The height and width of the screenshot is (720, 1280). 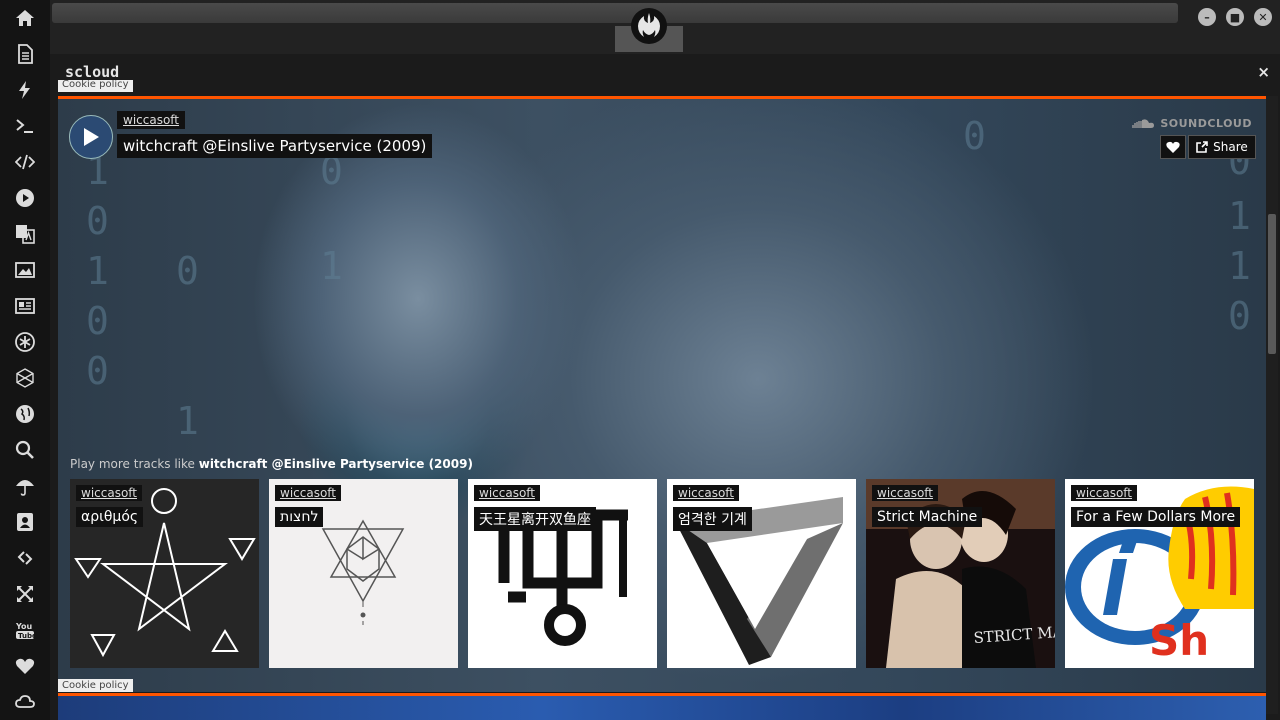 I want to click on tile-title: αριθμός, so click(x=110, y=517).